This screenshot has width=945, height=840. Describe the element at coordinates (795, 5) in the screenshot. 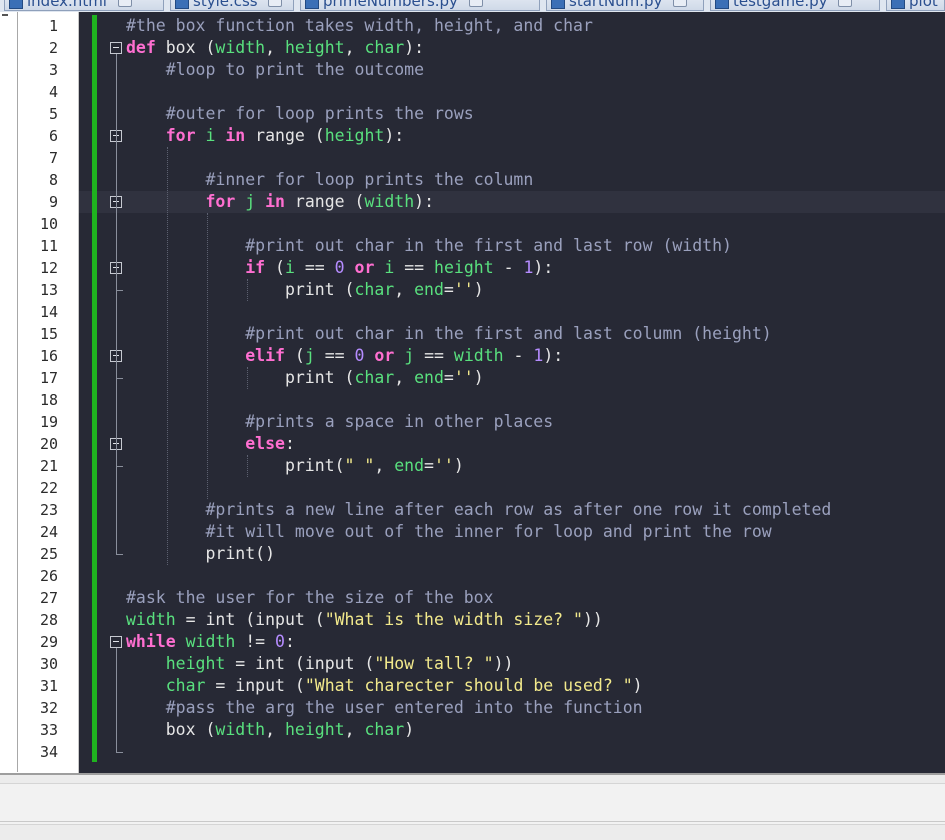

I see `tab-testgame-py: testgame.py` at that location.